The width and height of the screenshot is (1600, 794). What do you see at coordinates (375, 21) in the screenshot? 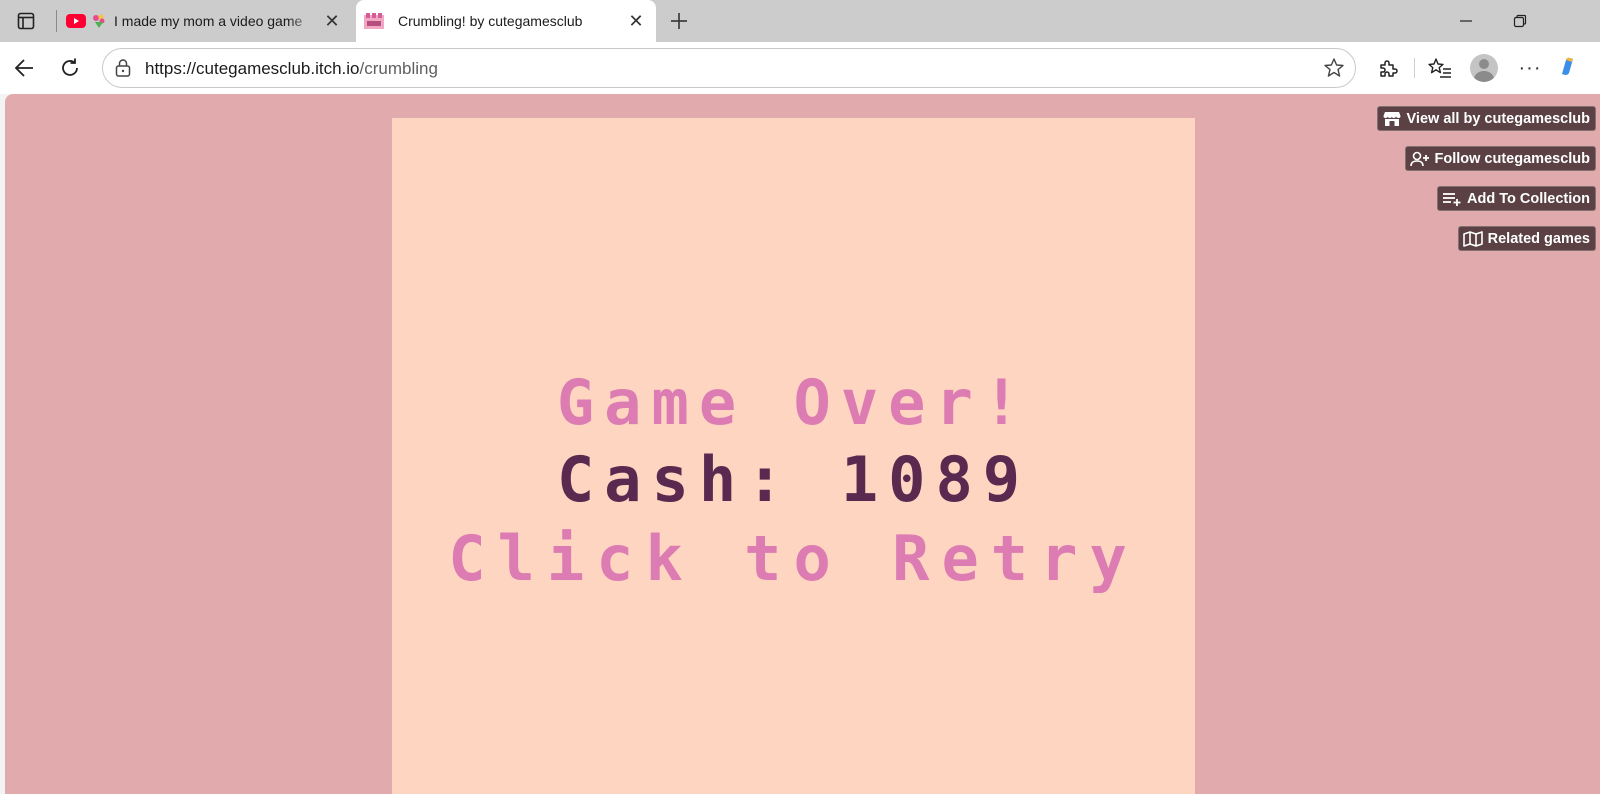
I see `itch-game-icon` at bounding box center [375, 21].